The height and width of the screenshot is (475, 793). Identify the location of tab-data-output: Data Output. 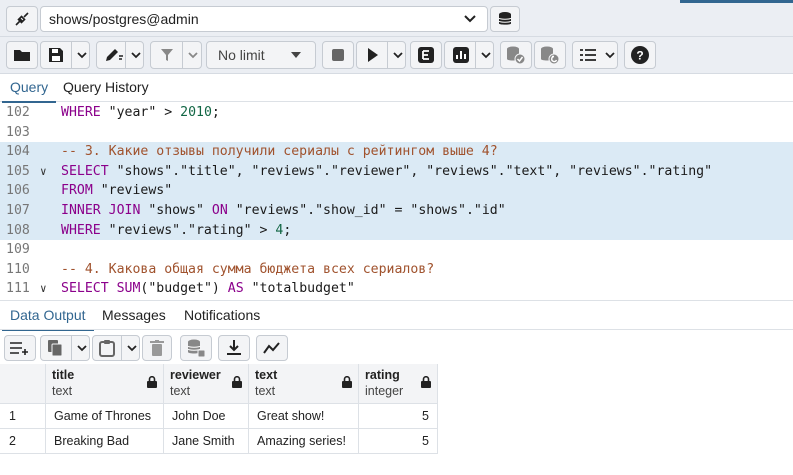
(48, 316).